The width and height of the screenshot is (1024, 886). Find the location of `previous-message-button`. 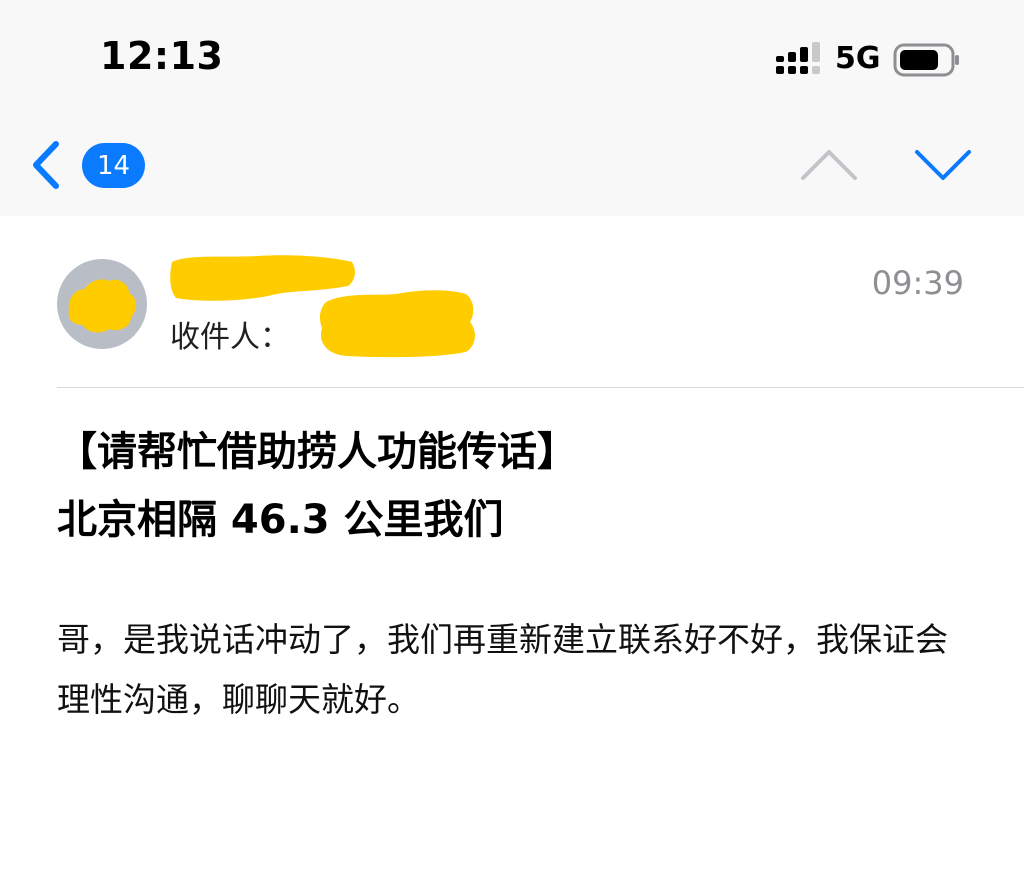

previous-message-button is located at coordinates (829, 165).